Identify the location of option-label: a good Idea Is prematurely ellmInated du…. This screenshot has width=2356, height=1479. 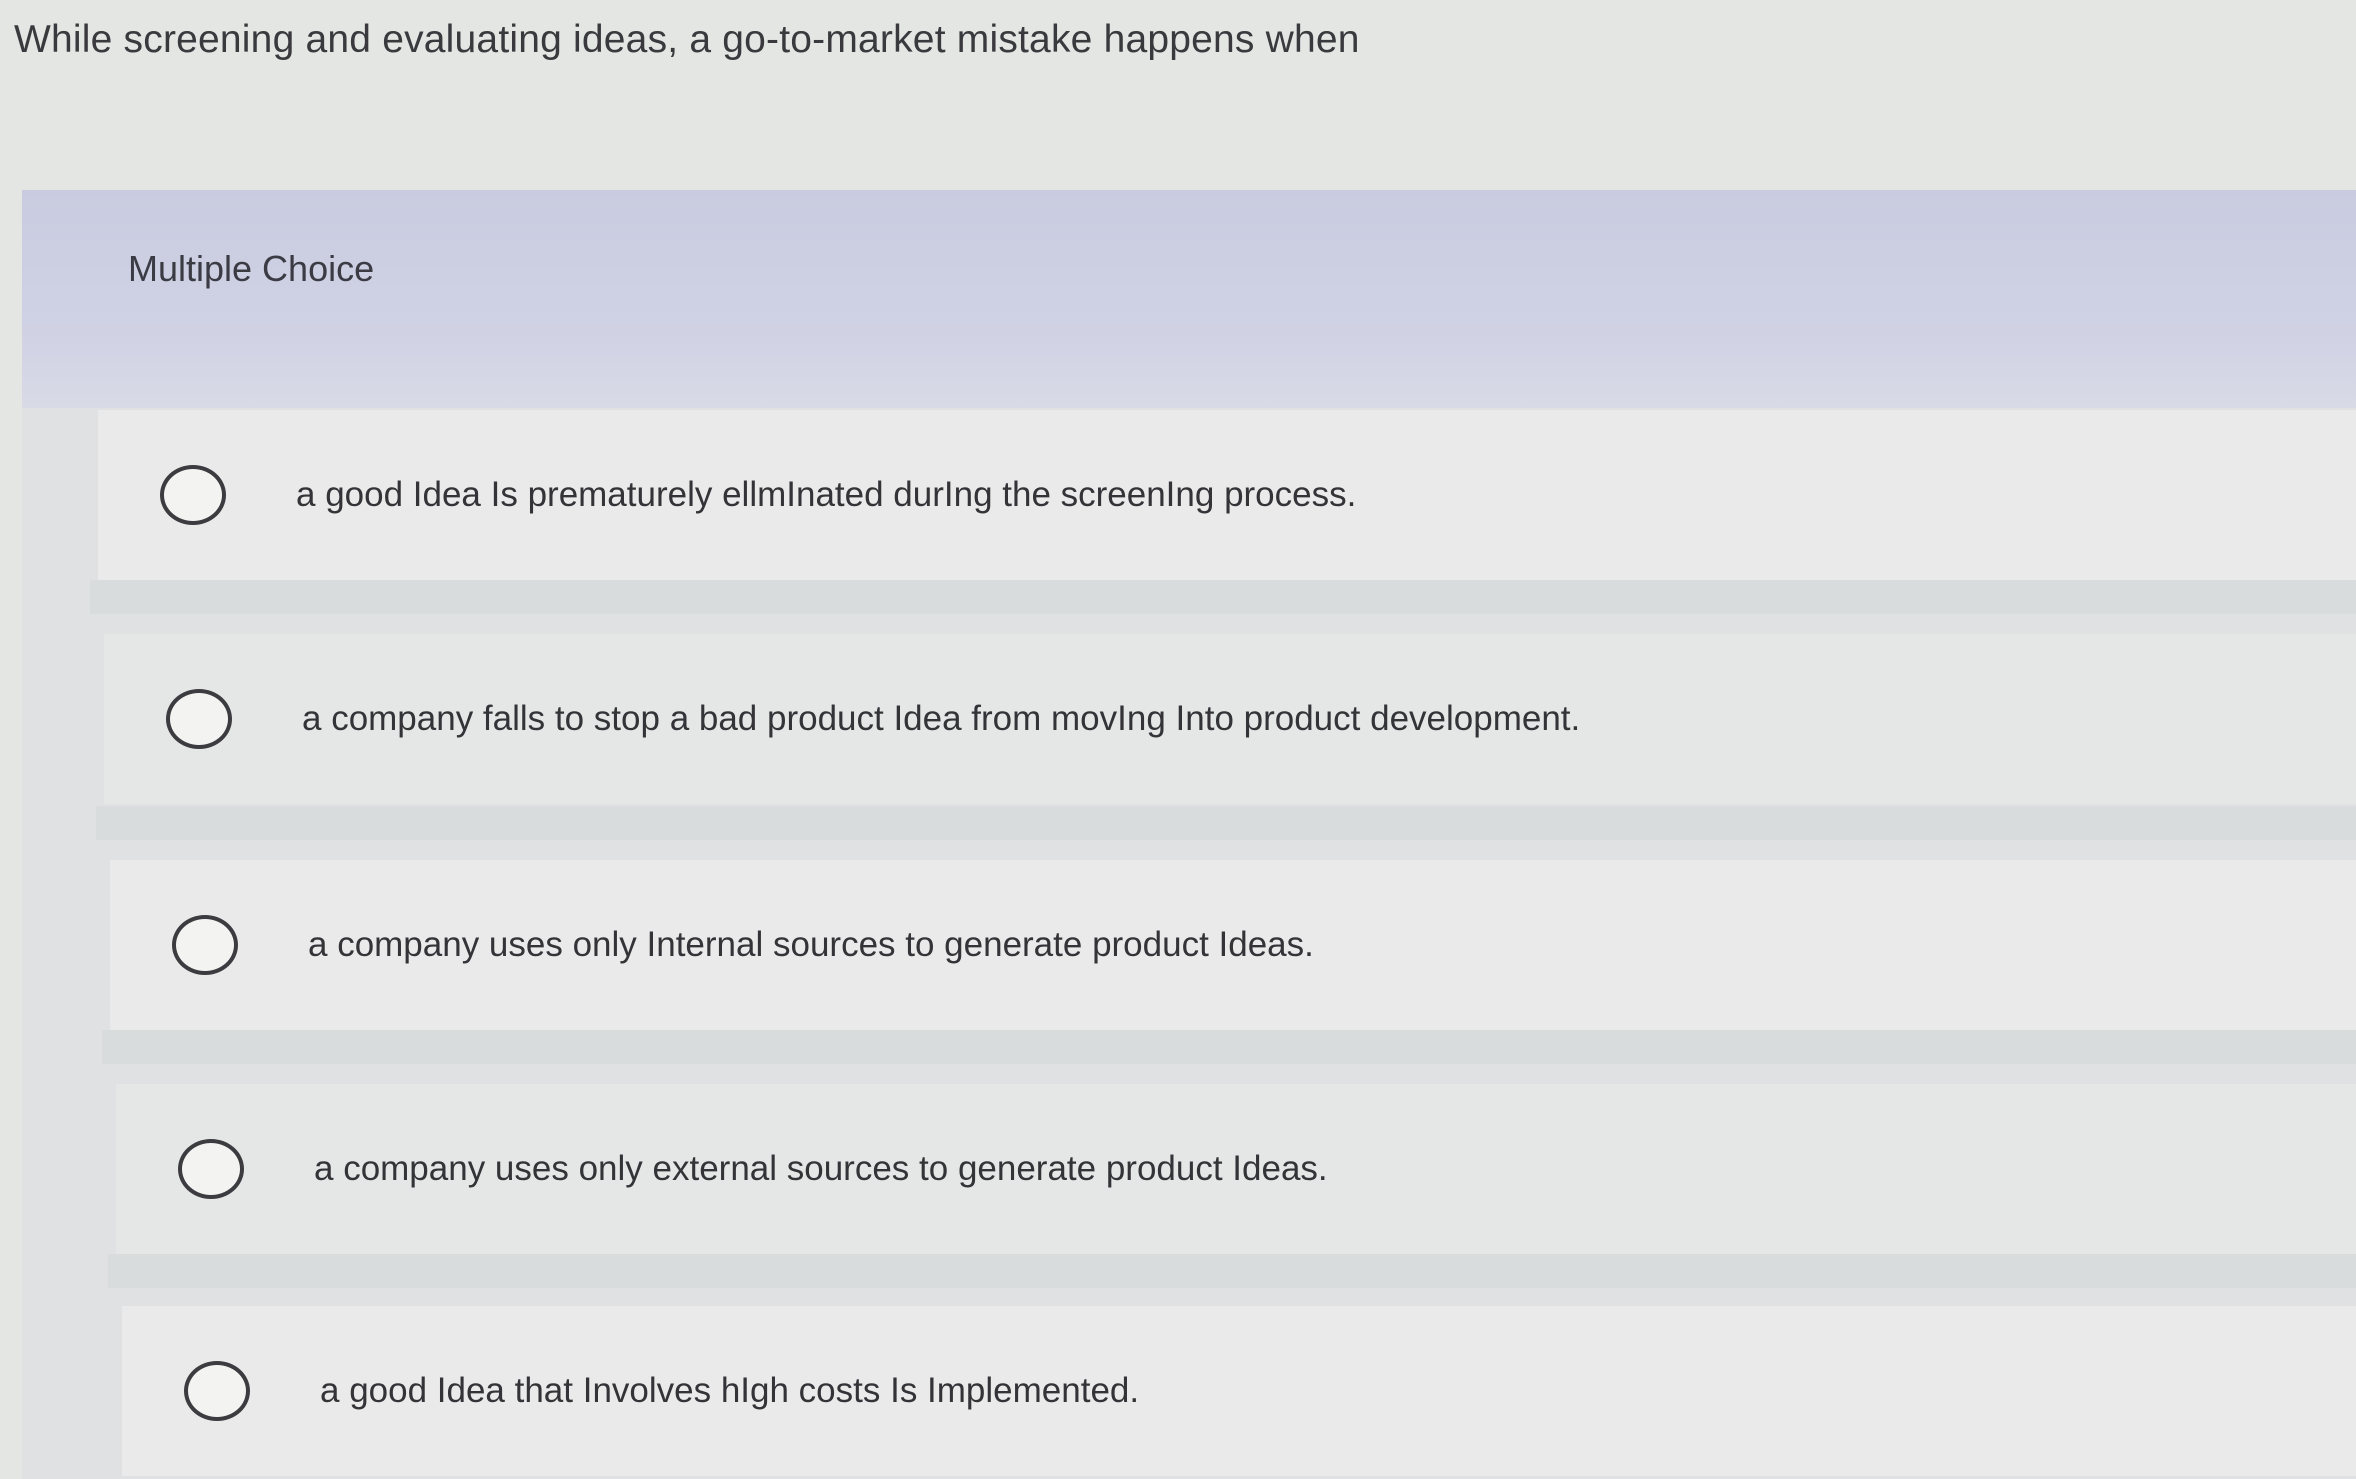
(826, 494).